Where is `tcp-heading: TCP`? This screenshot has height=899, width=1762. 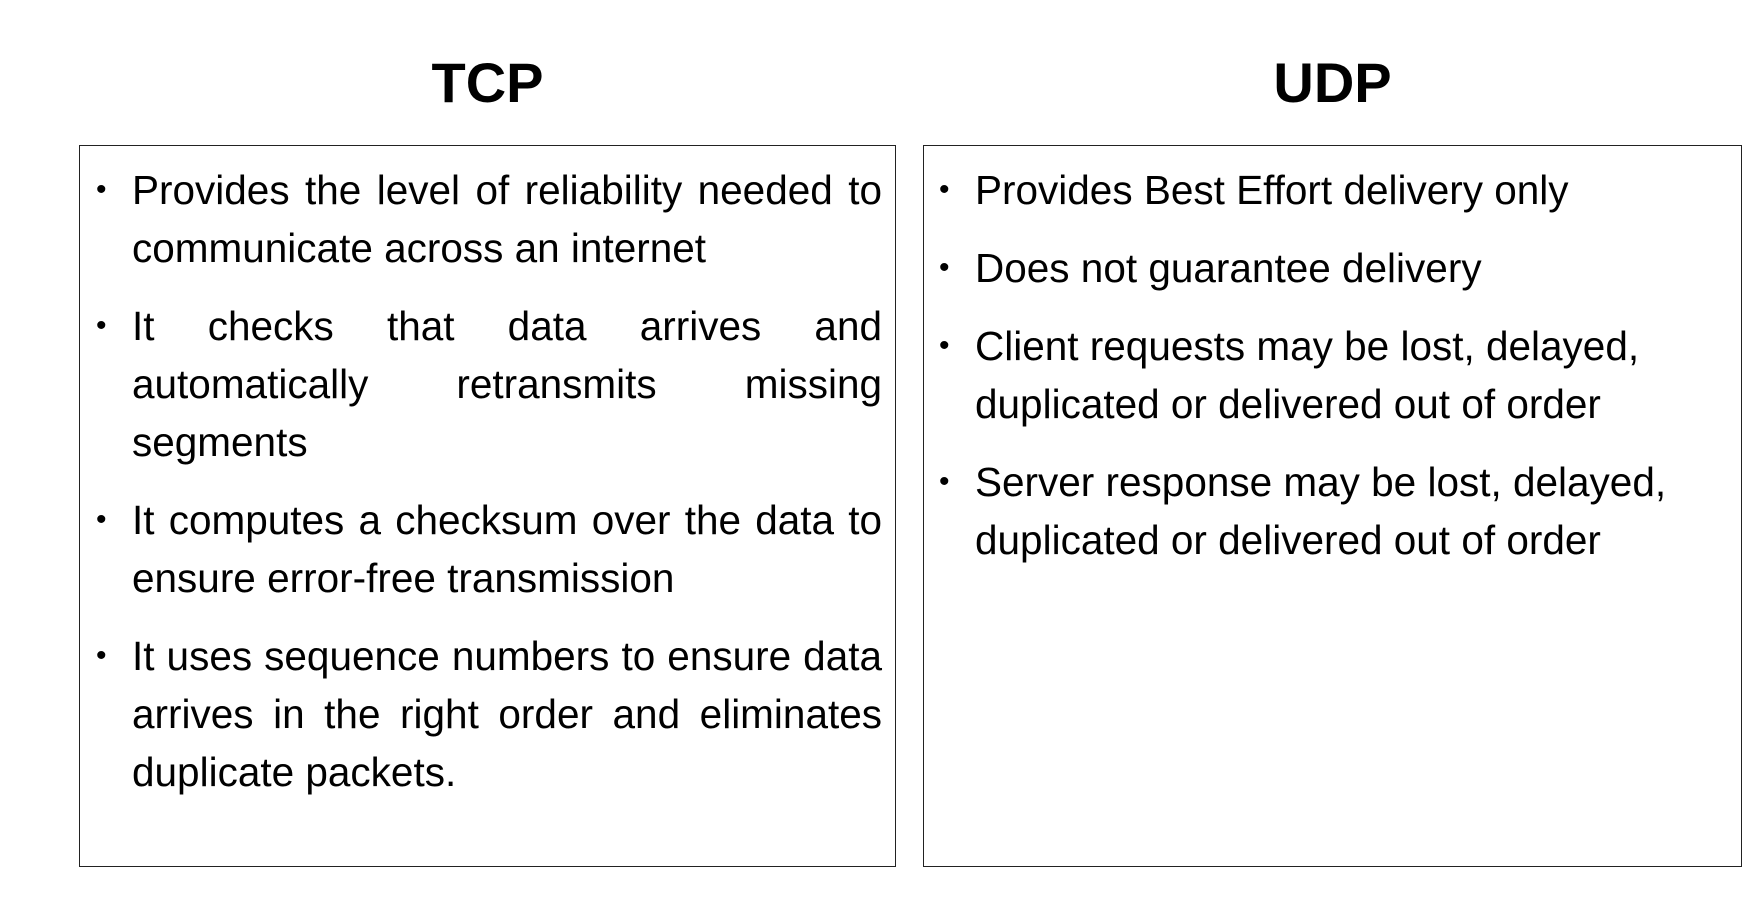
tcp-heading: TCP is located at coordinates (487, 82).